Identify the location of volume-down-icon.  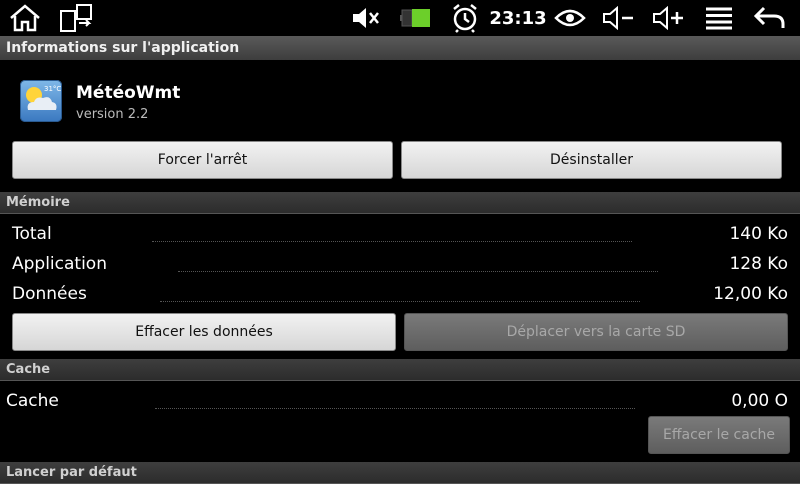
(618, 18).